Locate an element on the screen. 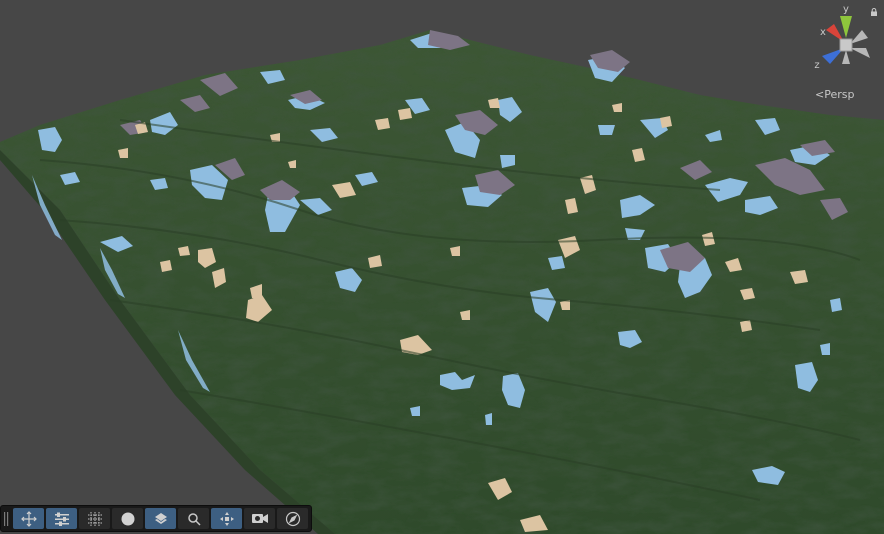  gizmo-y-label: y is located at coordinates (846, 9).